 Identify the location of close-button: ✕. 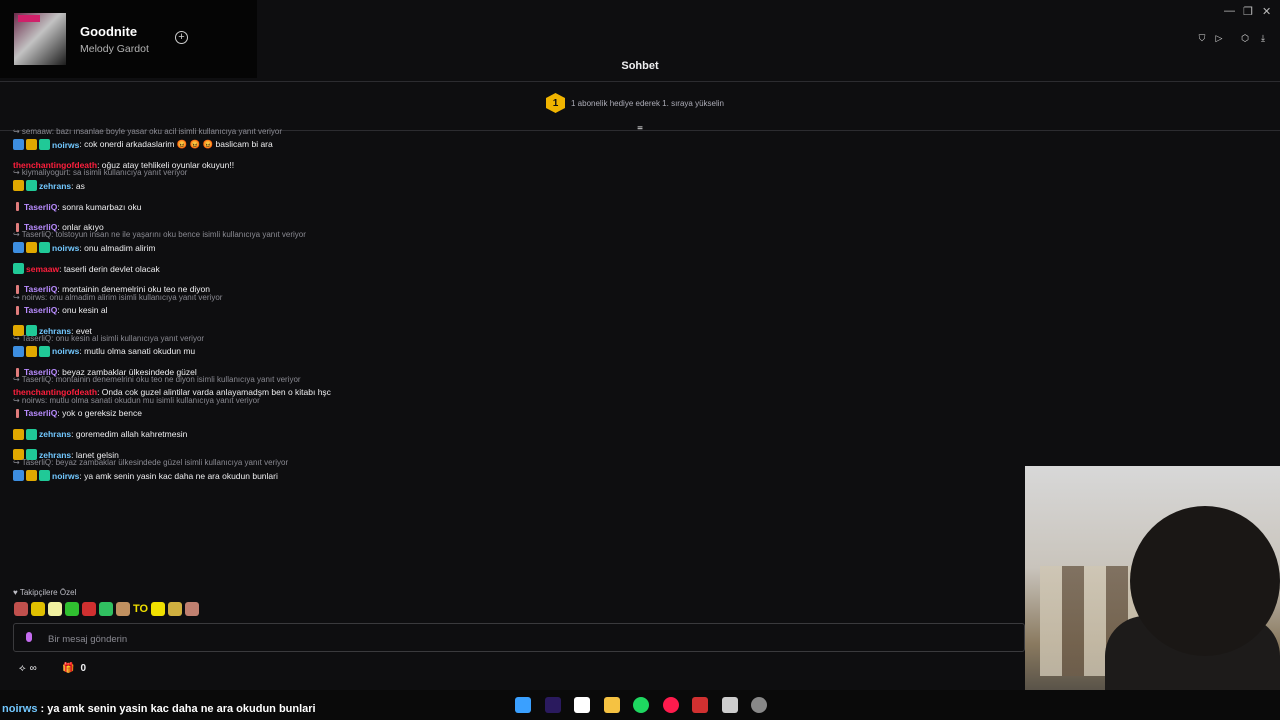
(1266, 11).